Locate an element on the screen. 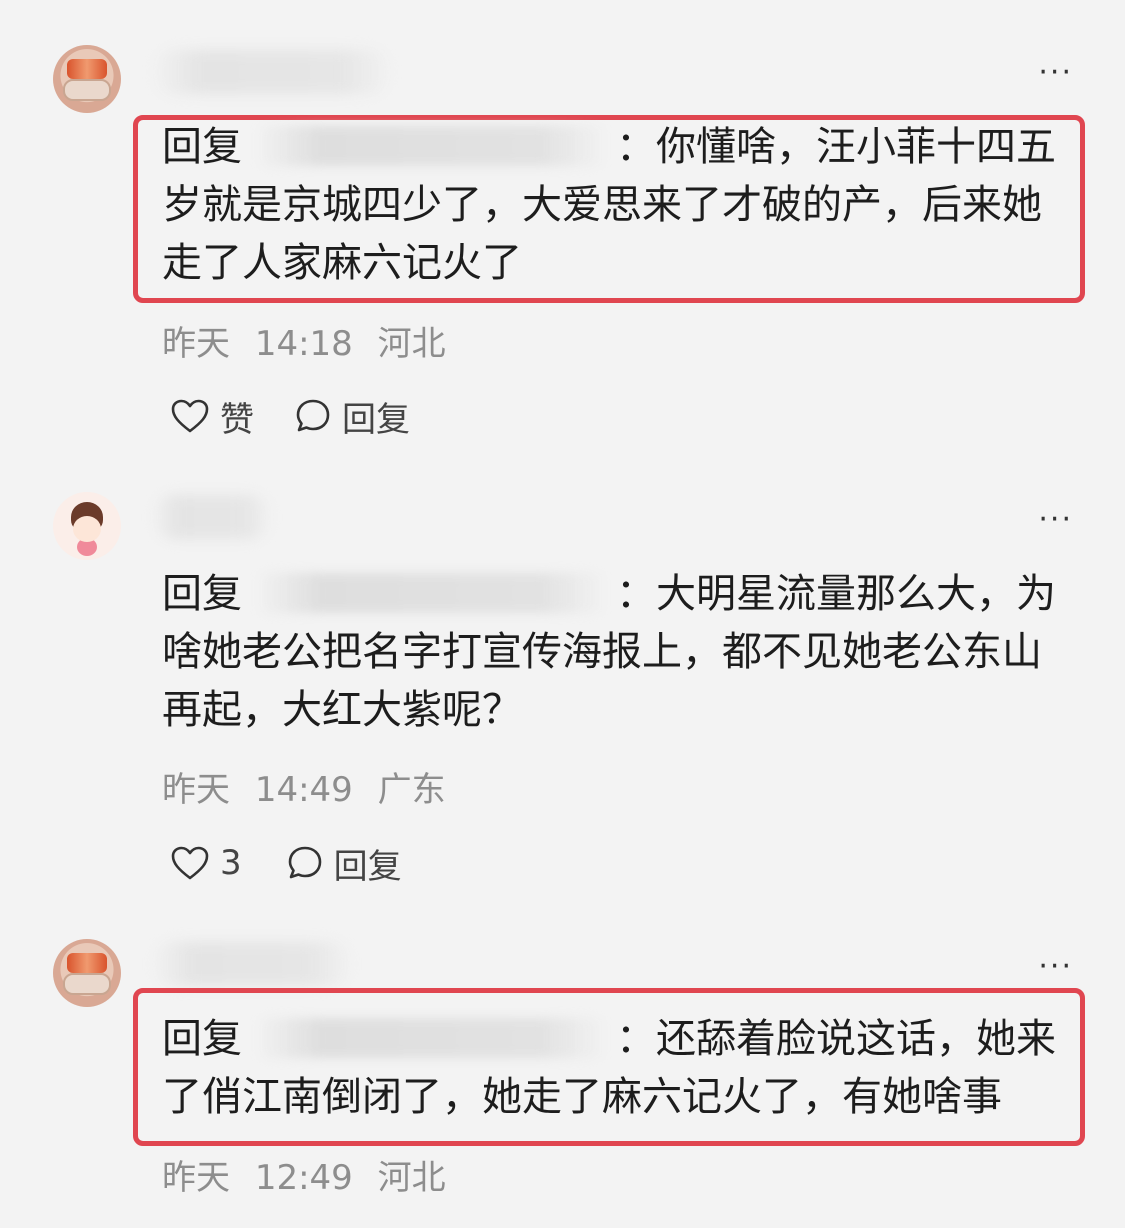 The image size is (1125, 1228). comment-meta: 昨天 12:49 河北 is located at coordinates (304, 1178).